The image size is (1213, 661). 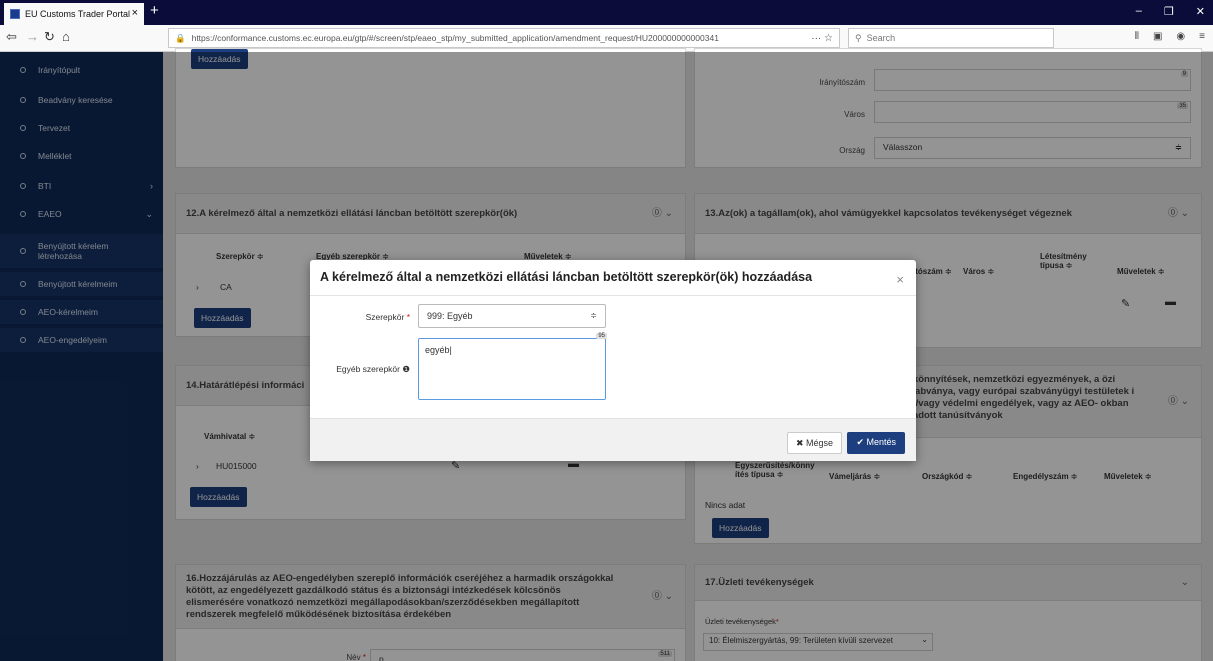 I want to click on browser-tab-bar: EU Customs Trader Portal × + – ❐ ✕, so click(x=606, y=12).